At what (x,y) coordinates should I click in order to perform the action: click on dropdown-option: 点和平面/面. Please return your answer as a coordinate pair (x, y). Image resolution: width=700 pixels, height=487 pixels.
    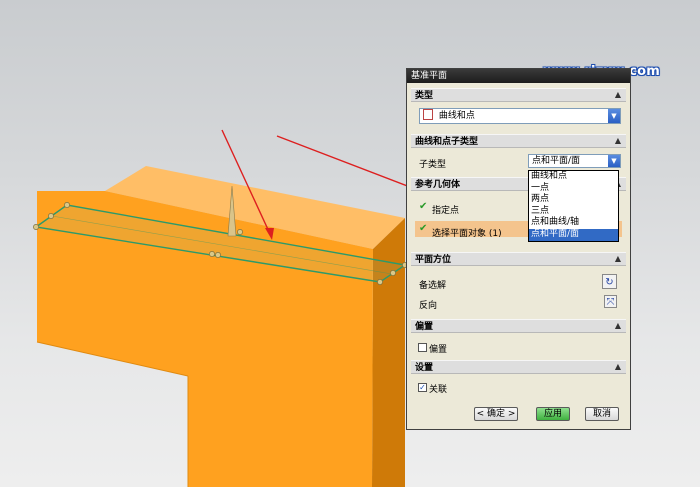
    Looking at the image, I should click on (573, 234).